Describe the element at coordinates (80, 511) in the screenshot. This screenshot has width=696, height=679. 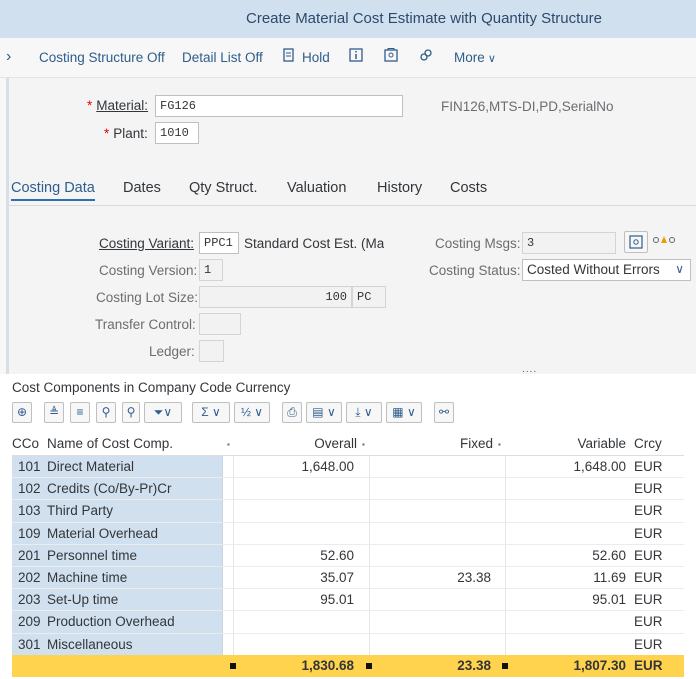
I see `cell-name: Third Party` at that location.